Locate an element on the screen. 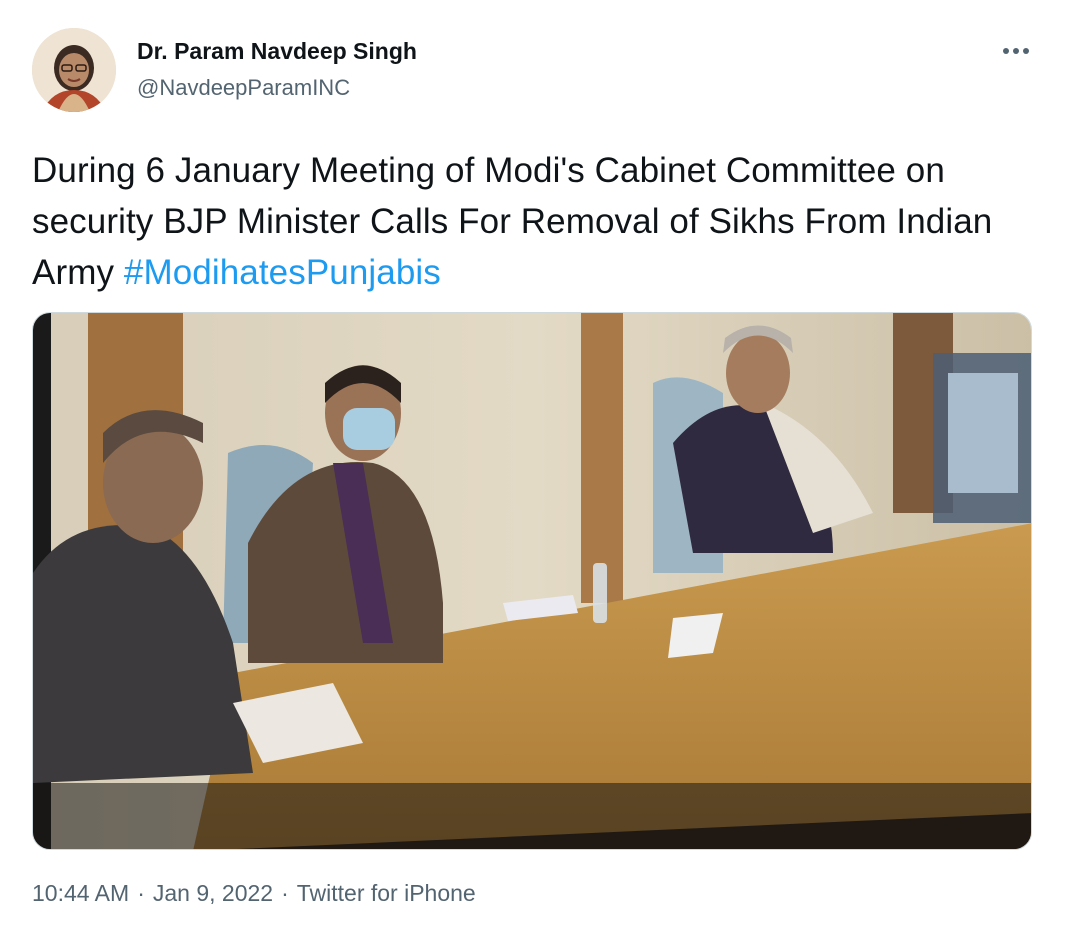 The width and height of the screenshot is (1068, 934). tweet-date: Jan 9, 2022 is located at coordinates (213, 893).